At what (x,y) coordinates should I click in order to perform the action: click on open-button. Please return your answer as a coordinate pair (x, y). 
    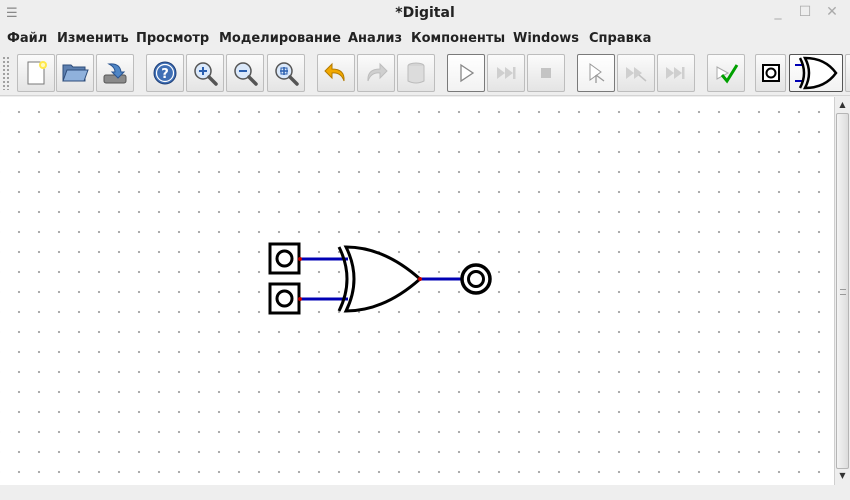
    Looking at the image, I should click on (75, 73).